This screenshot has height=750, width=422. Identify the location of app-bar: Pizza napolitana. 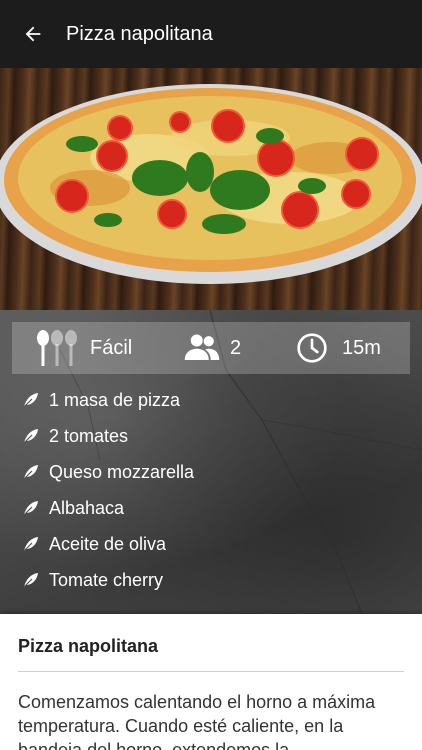
(211, 34).